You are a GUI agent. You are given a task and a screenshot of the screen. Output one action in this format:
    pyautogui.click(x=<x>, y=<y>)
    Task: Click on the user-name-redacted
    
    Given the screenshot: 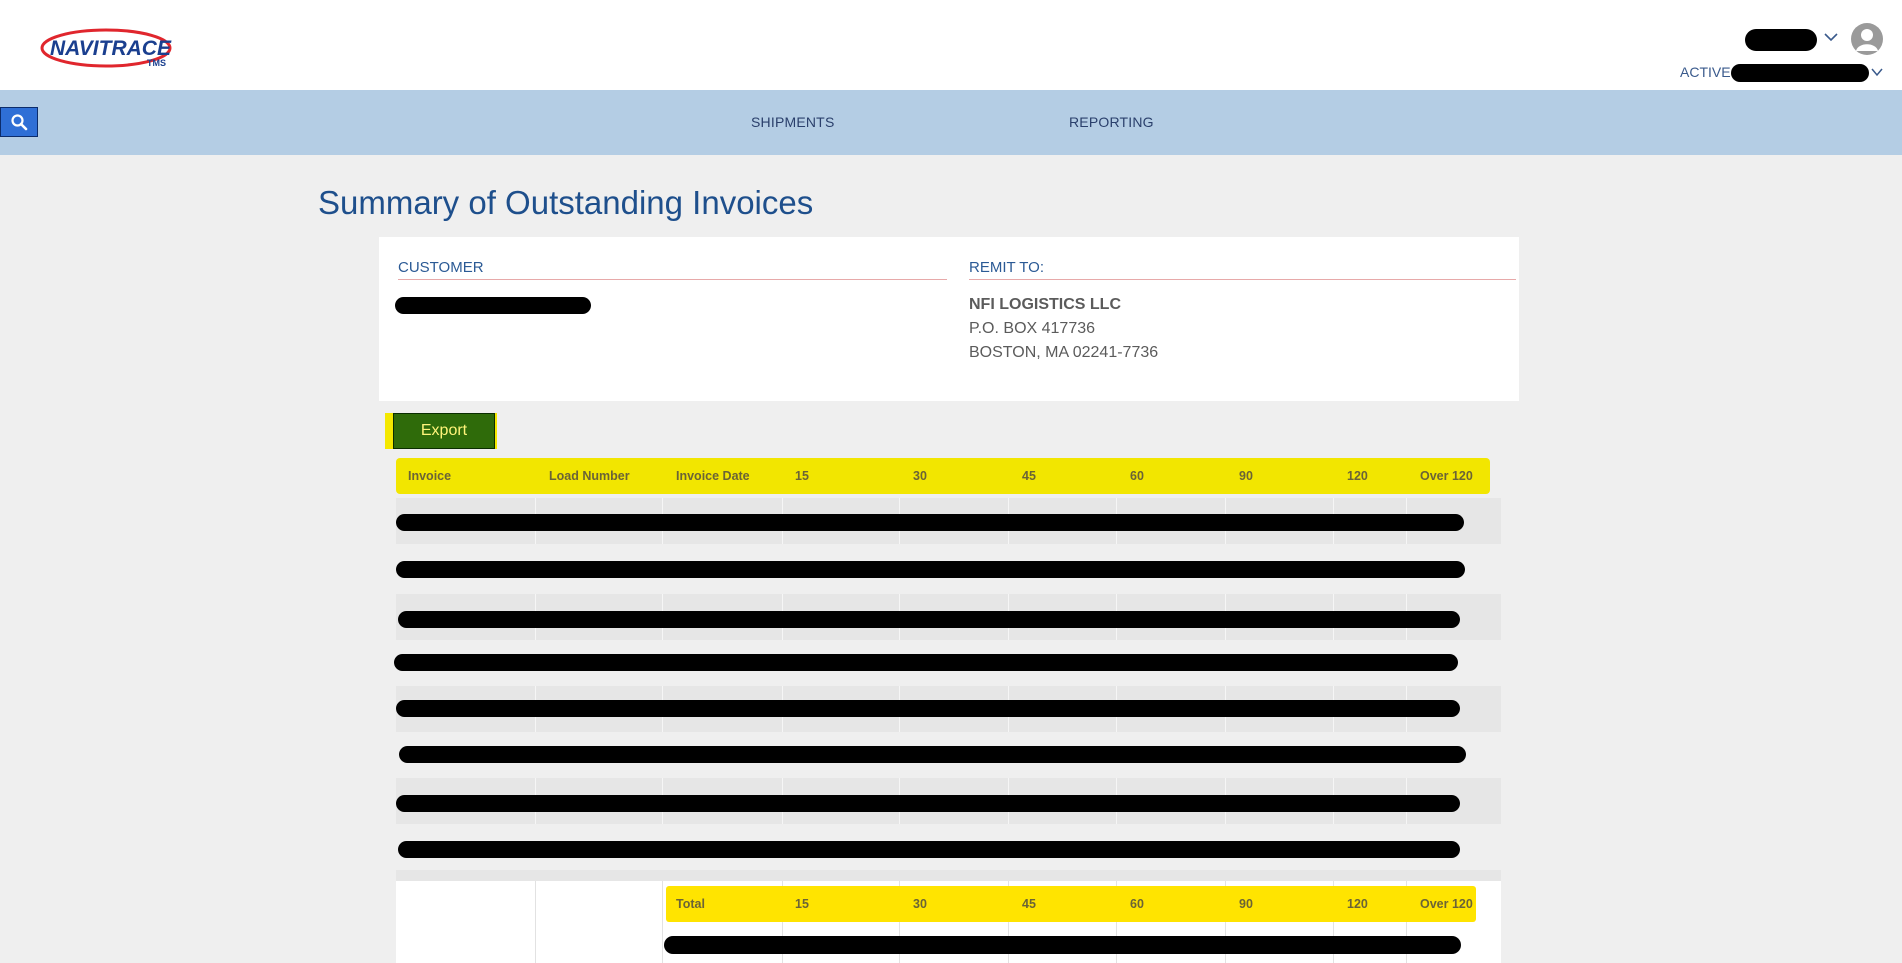 What is the action you would take?
    pyautogui.click(x=1781, y=40)
    